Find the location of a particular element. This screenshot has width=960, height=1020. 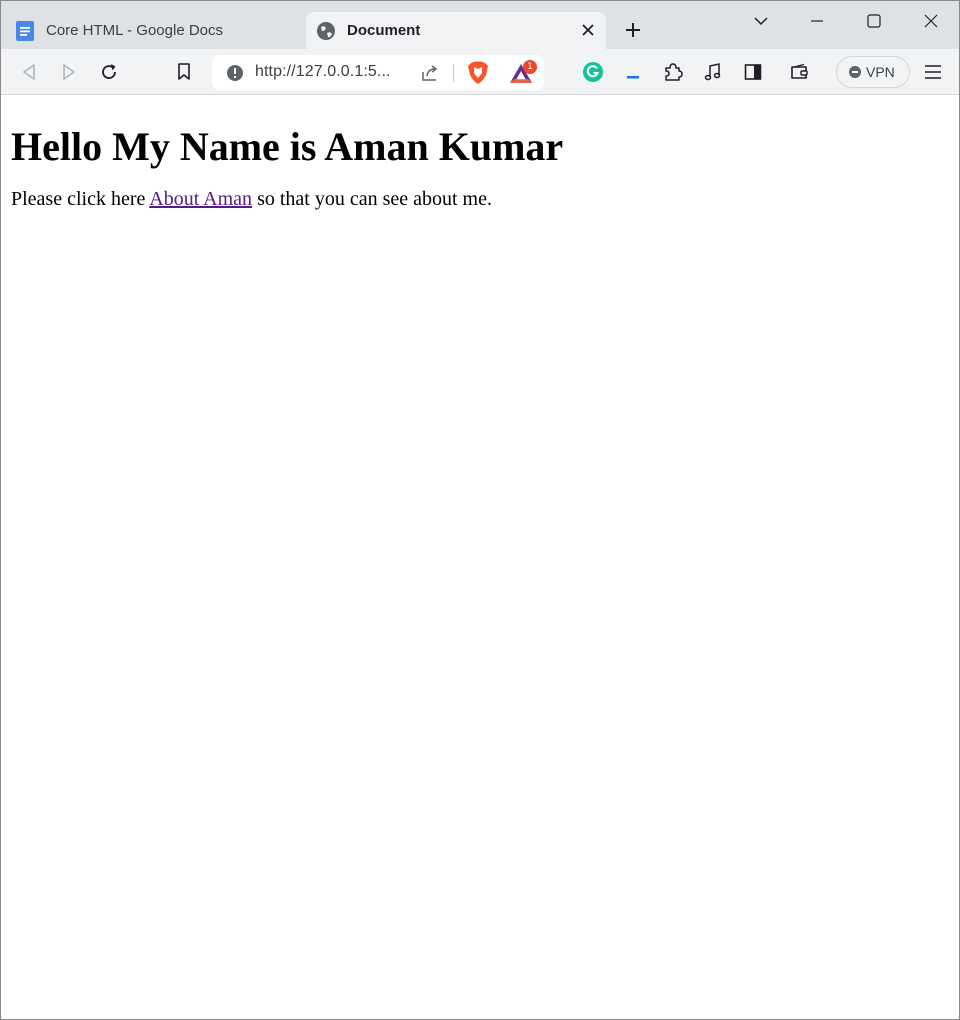

extensions-puzzle-icon is located at coordinates (673, 72).